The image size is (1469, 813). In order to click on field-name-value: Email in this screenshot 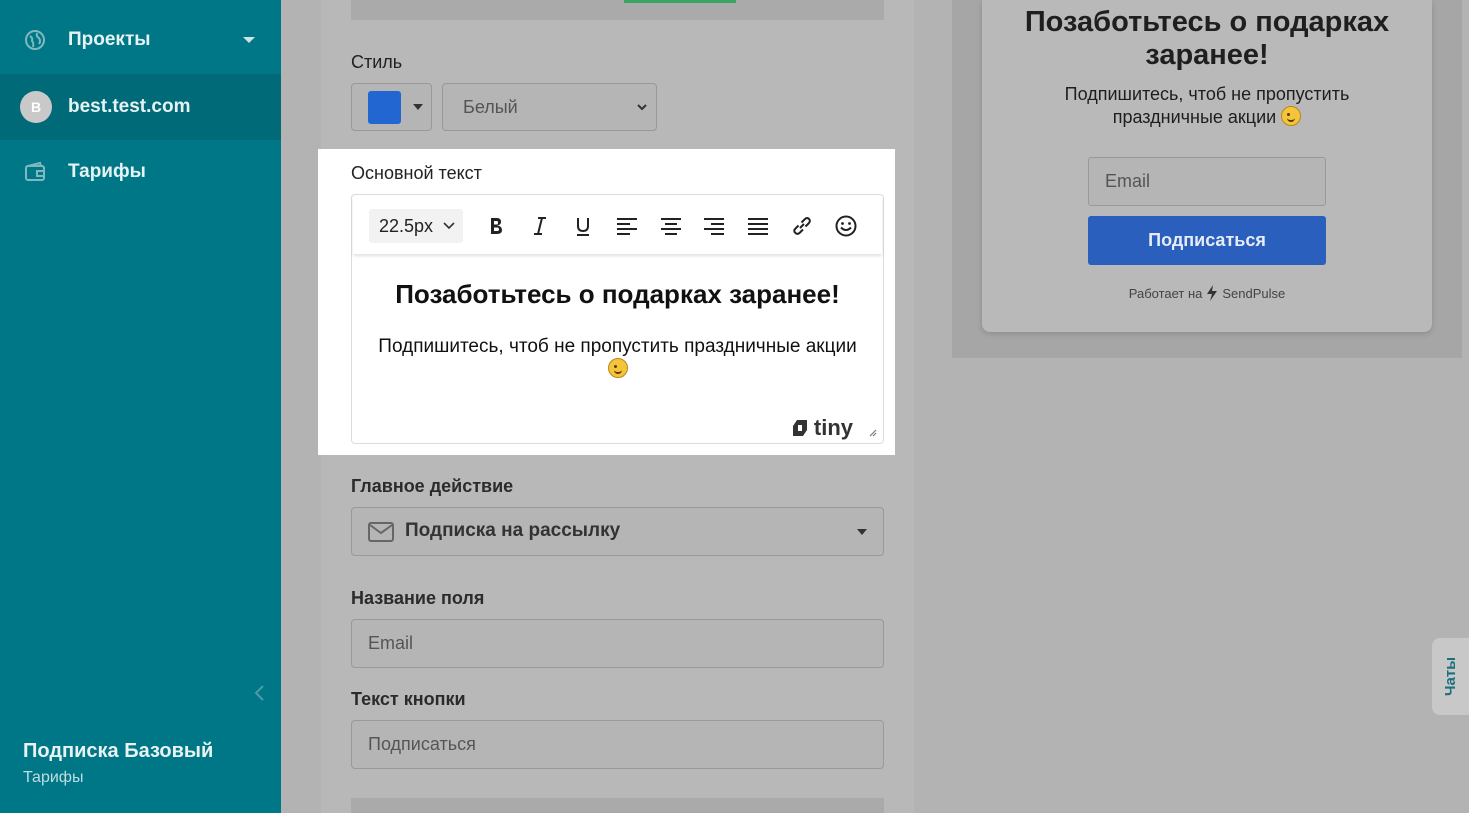, I will do `click(391, 643)`.